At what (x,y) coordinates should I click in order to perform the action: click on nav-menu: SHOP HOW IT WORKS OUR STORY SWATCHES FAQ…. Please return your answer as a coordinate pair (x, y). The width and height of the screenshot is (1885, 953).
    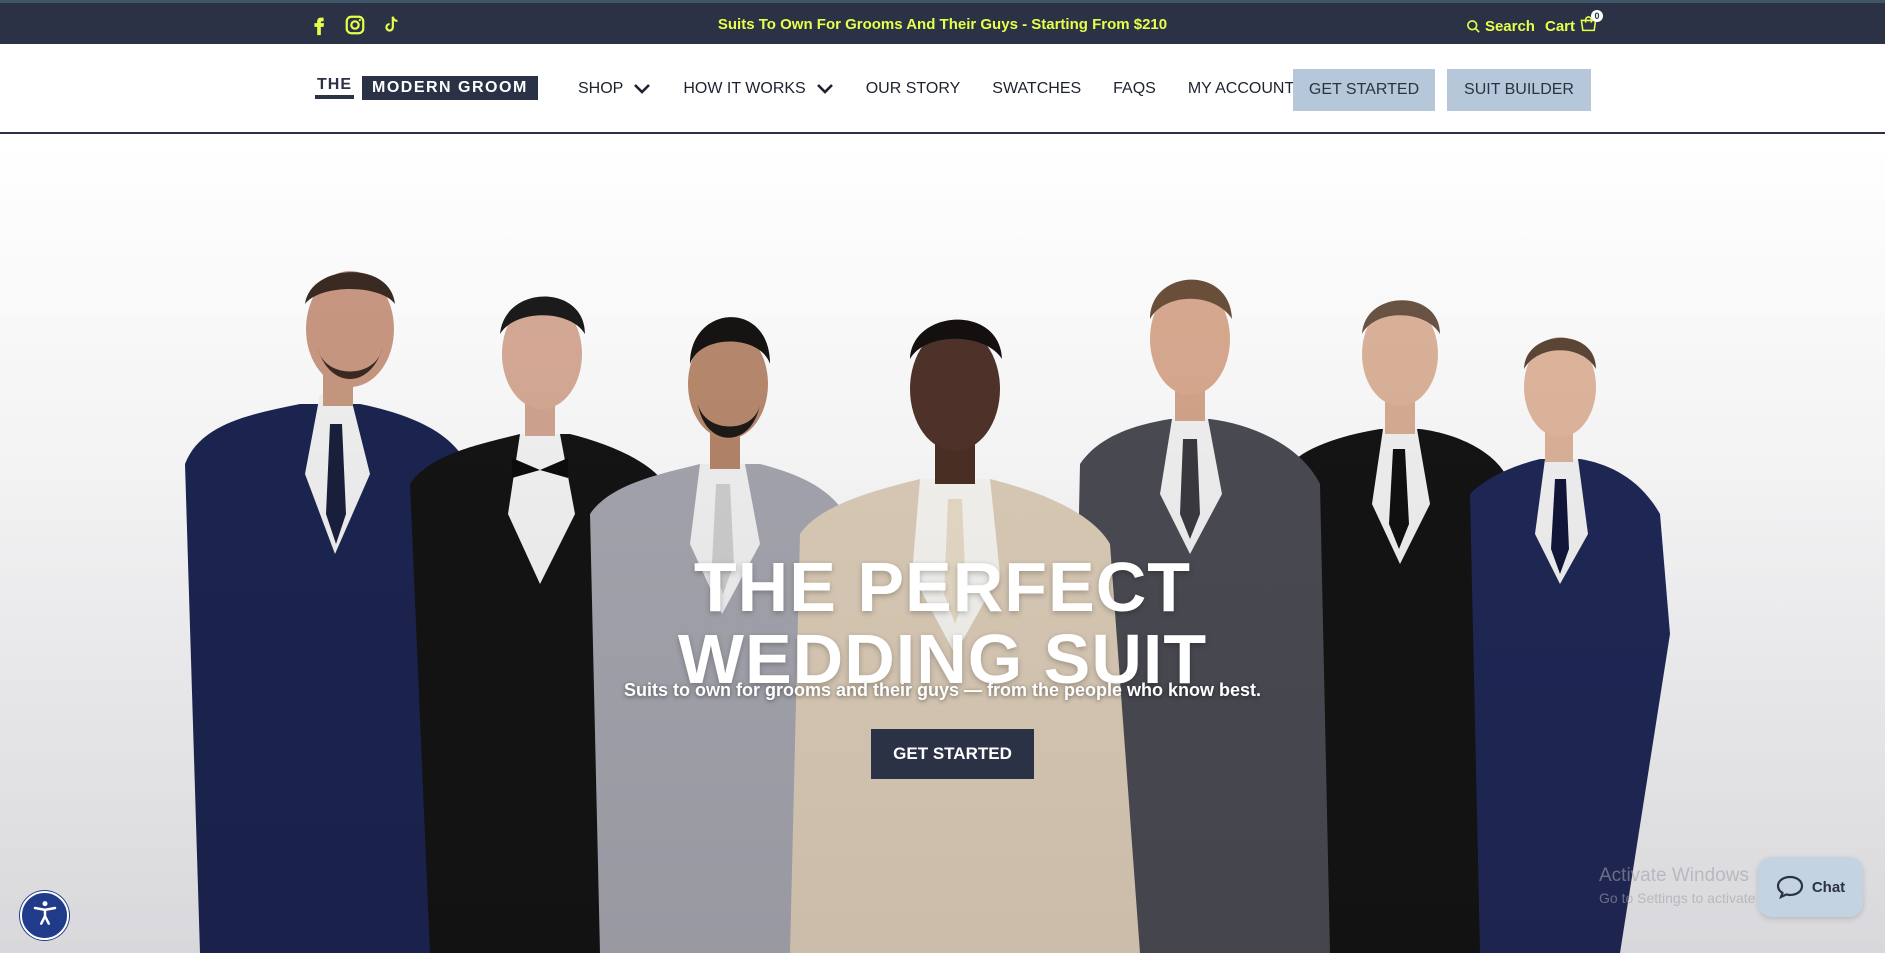
    Looking at the image, I should click on (966, 89).